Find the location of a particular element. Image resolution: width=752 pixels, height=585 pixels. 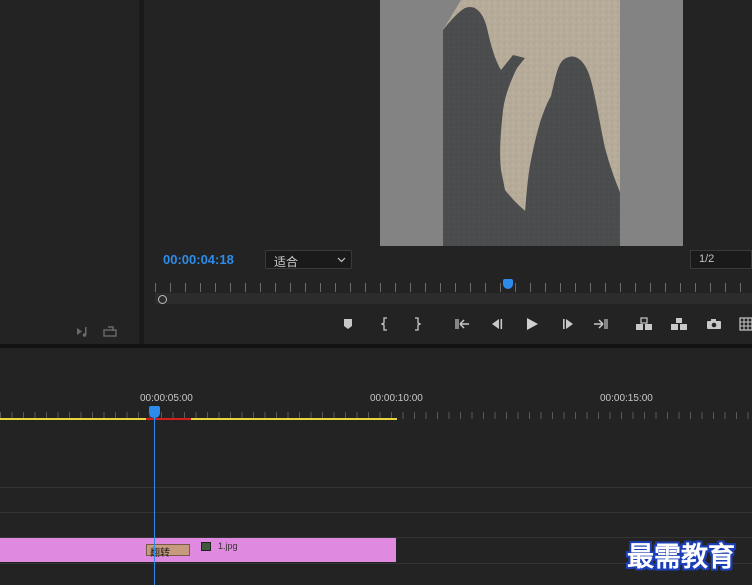

work-area-bar is located at coordinates (198, 419).